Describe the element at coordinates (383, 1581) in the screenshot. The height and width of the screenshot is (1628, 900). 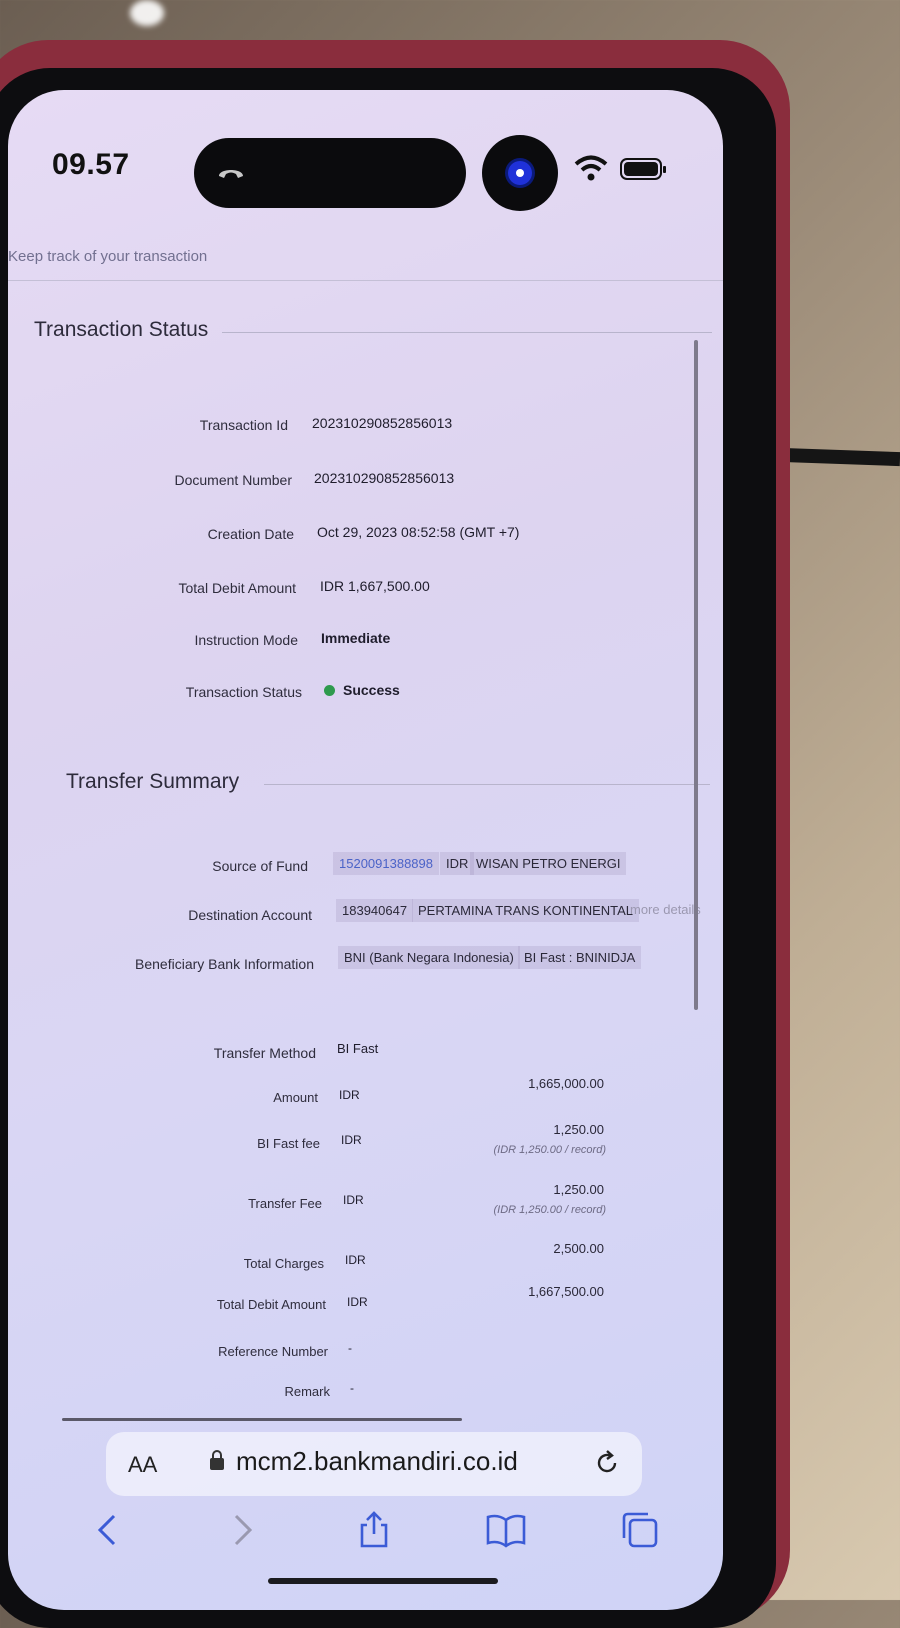
I see `home-indicator` at that location.